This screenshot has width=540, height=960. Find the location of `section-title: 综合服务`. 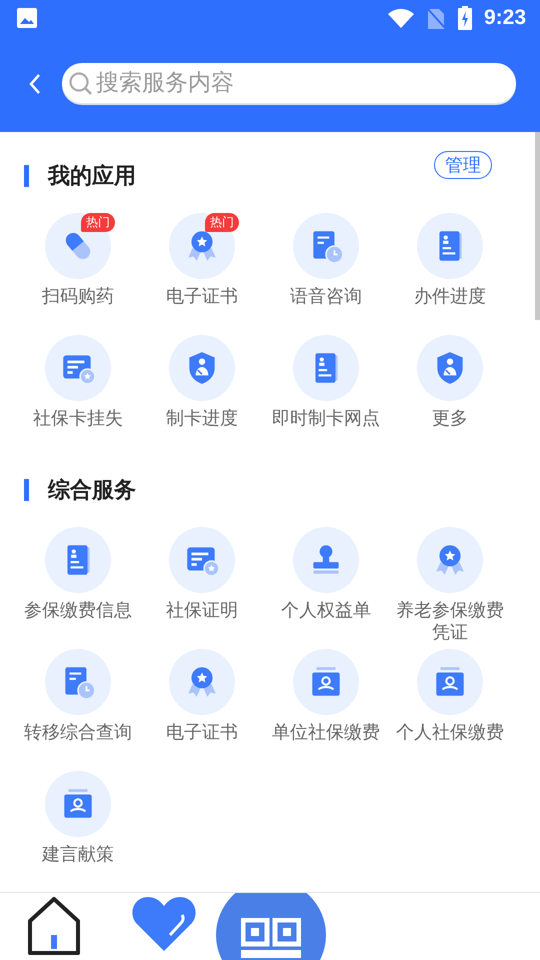

section-title: 综合服务 is located at coordinates (92, 491).